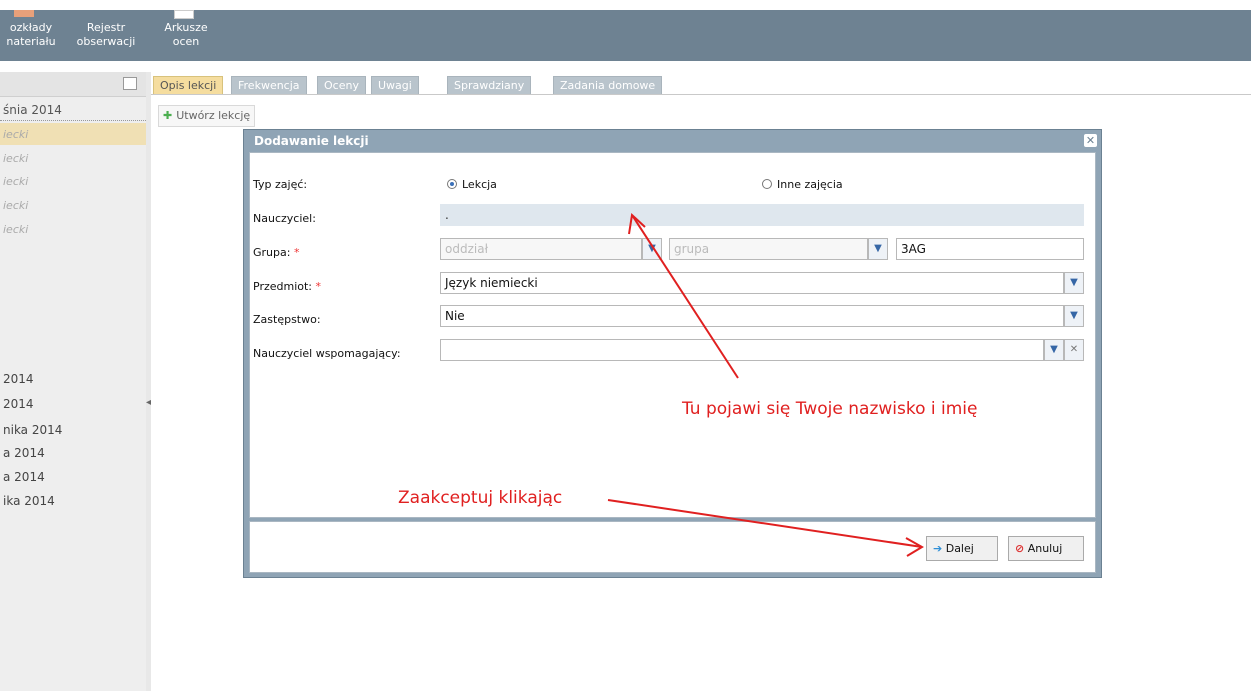 The image size is (1251, 691). Describe the element at coordinates (765, 523) in the screenshot. I see `arrow-to-next-line` at that location.